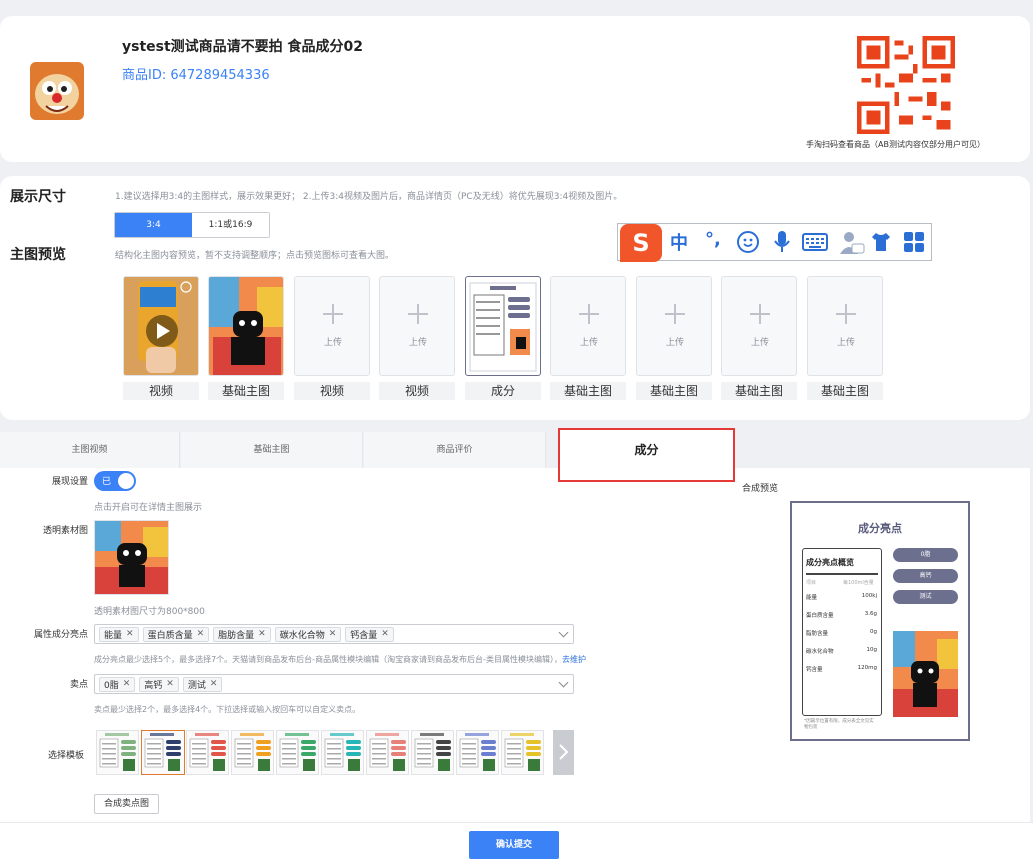 The width and height of the screenshot is (1033, 860). I want to click on material-image, so click(131, 557).